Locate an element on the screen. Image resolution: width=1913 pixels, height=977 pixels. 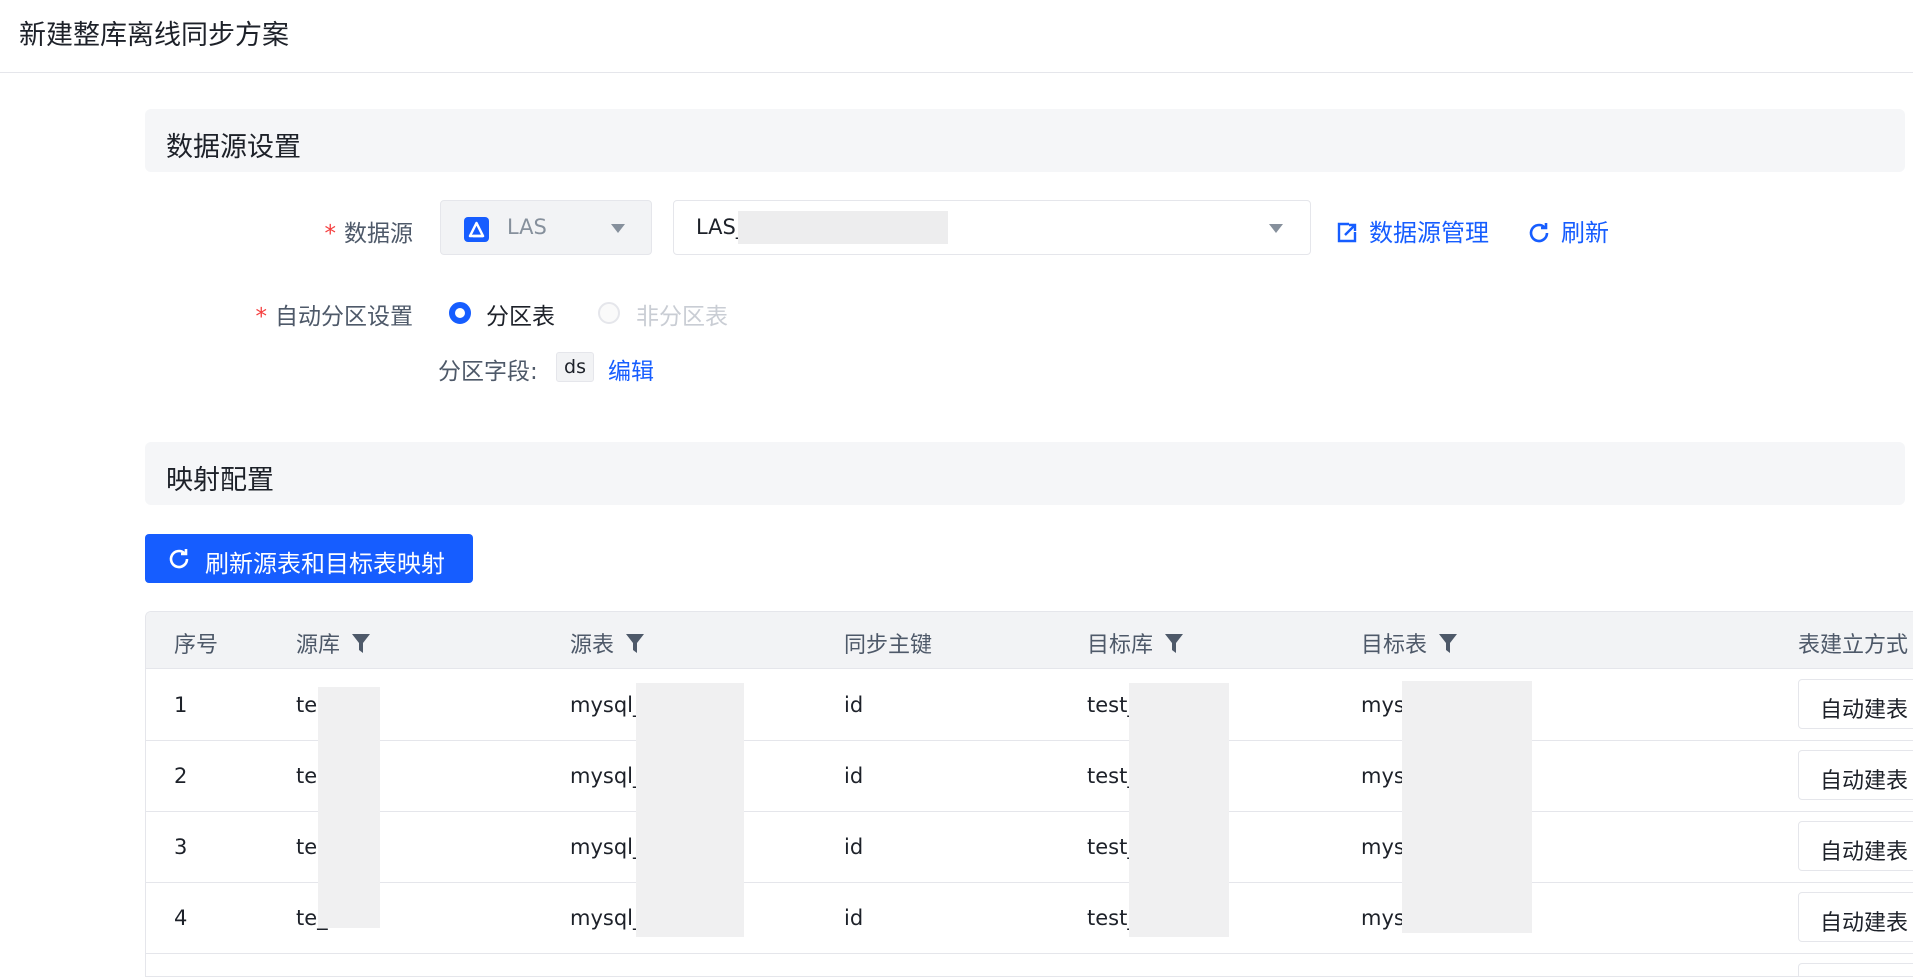
cell-index: 2 is located at coordinates (181, 776).